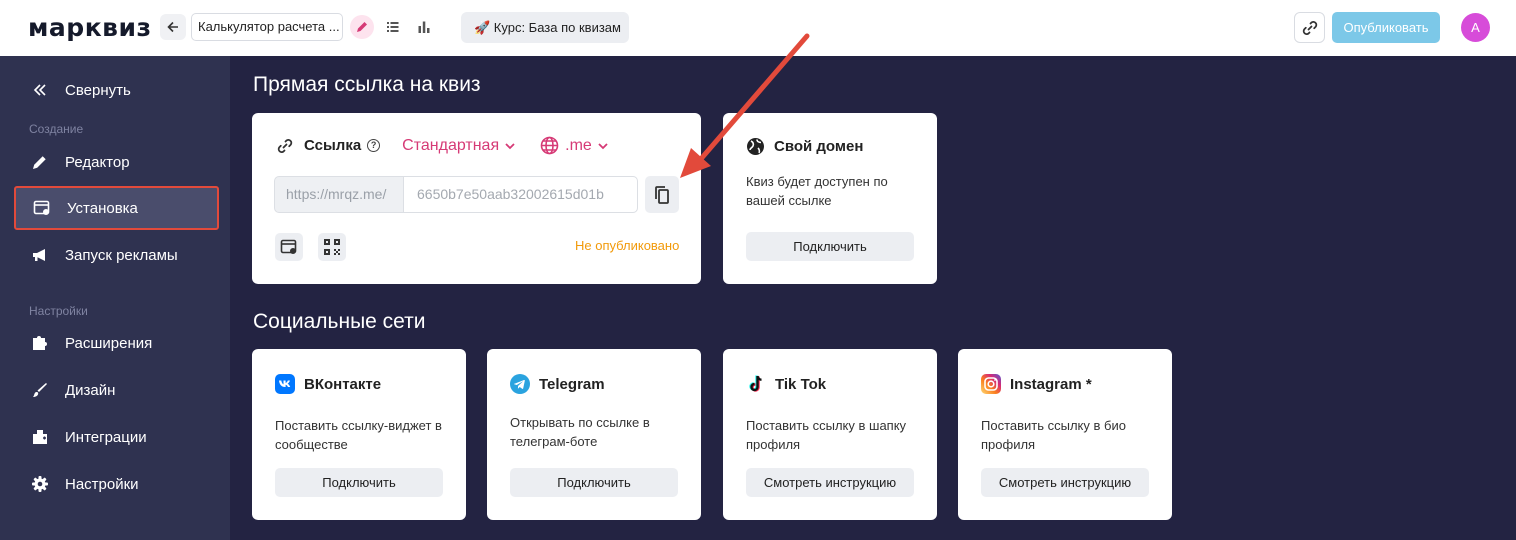 The width and height of the screenshot is (1516, 540). What do you see at coordinates (1065, 482) in the screenshot?
I see `instagram-instructions-button: Смотреть инструкцию` at bounding box center [1065, 482].